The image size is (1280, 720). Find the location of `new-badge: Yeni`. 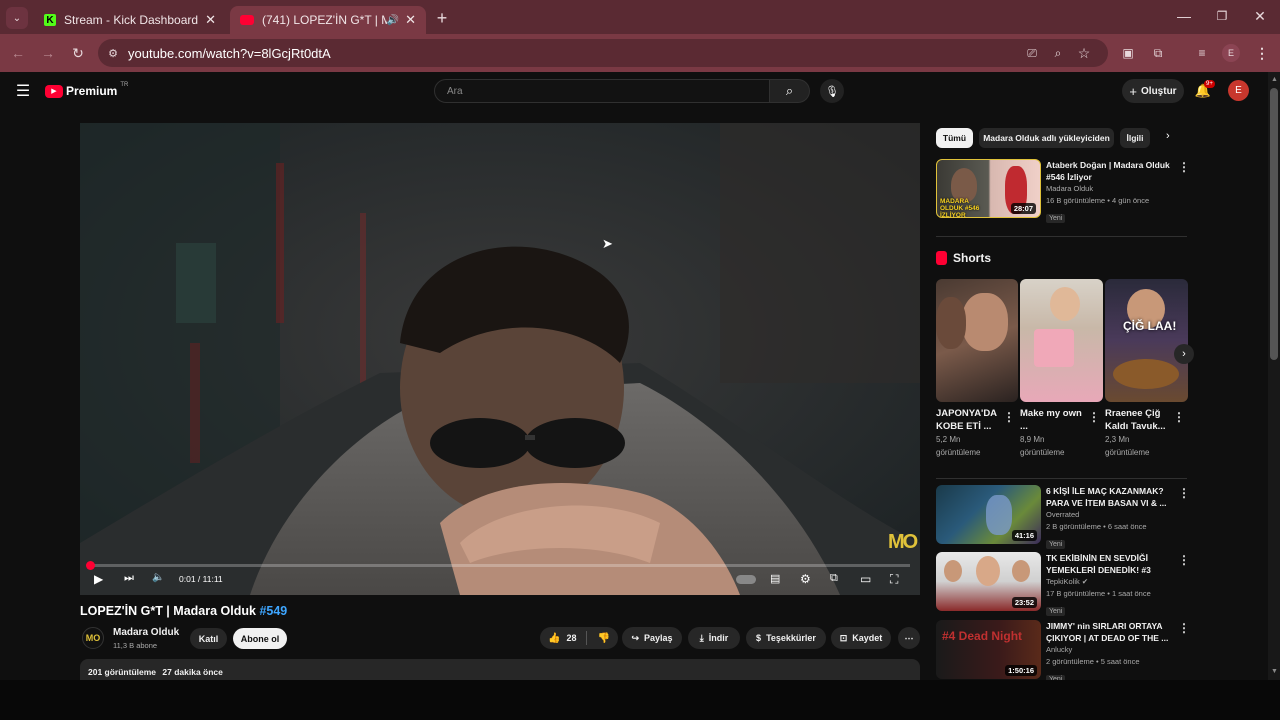

new-badge: Yeni is located at coordinates (1056, 218).